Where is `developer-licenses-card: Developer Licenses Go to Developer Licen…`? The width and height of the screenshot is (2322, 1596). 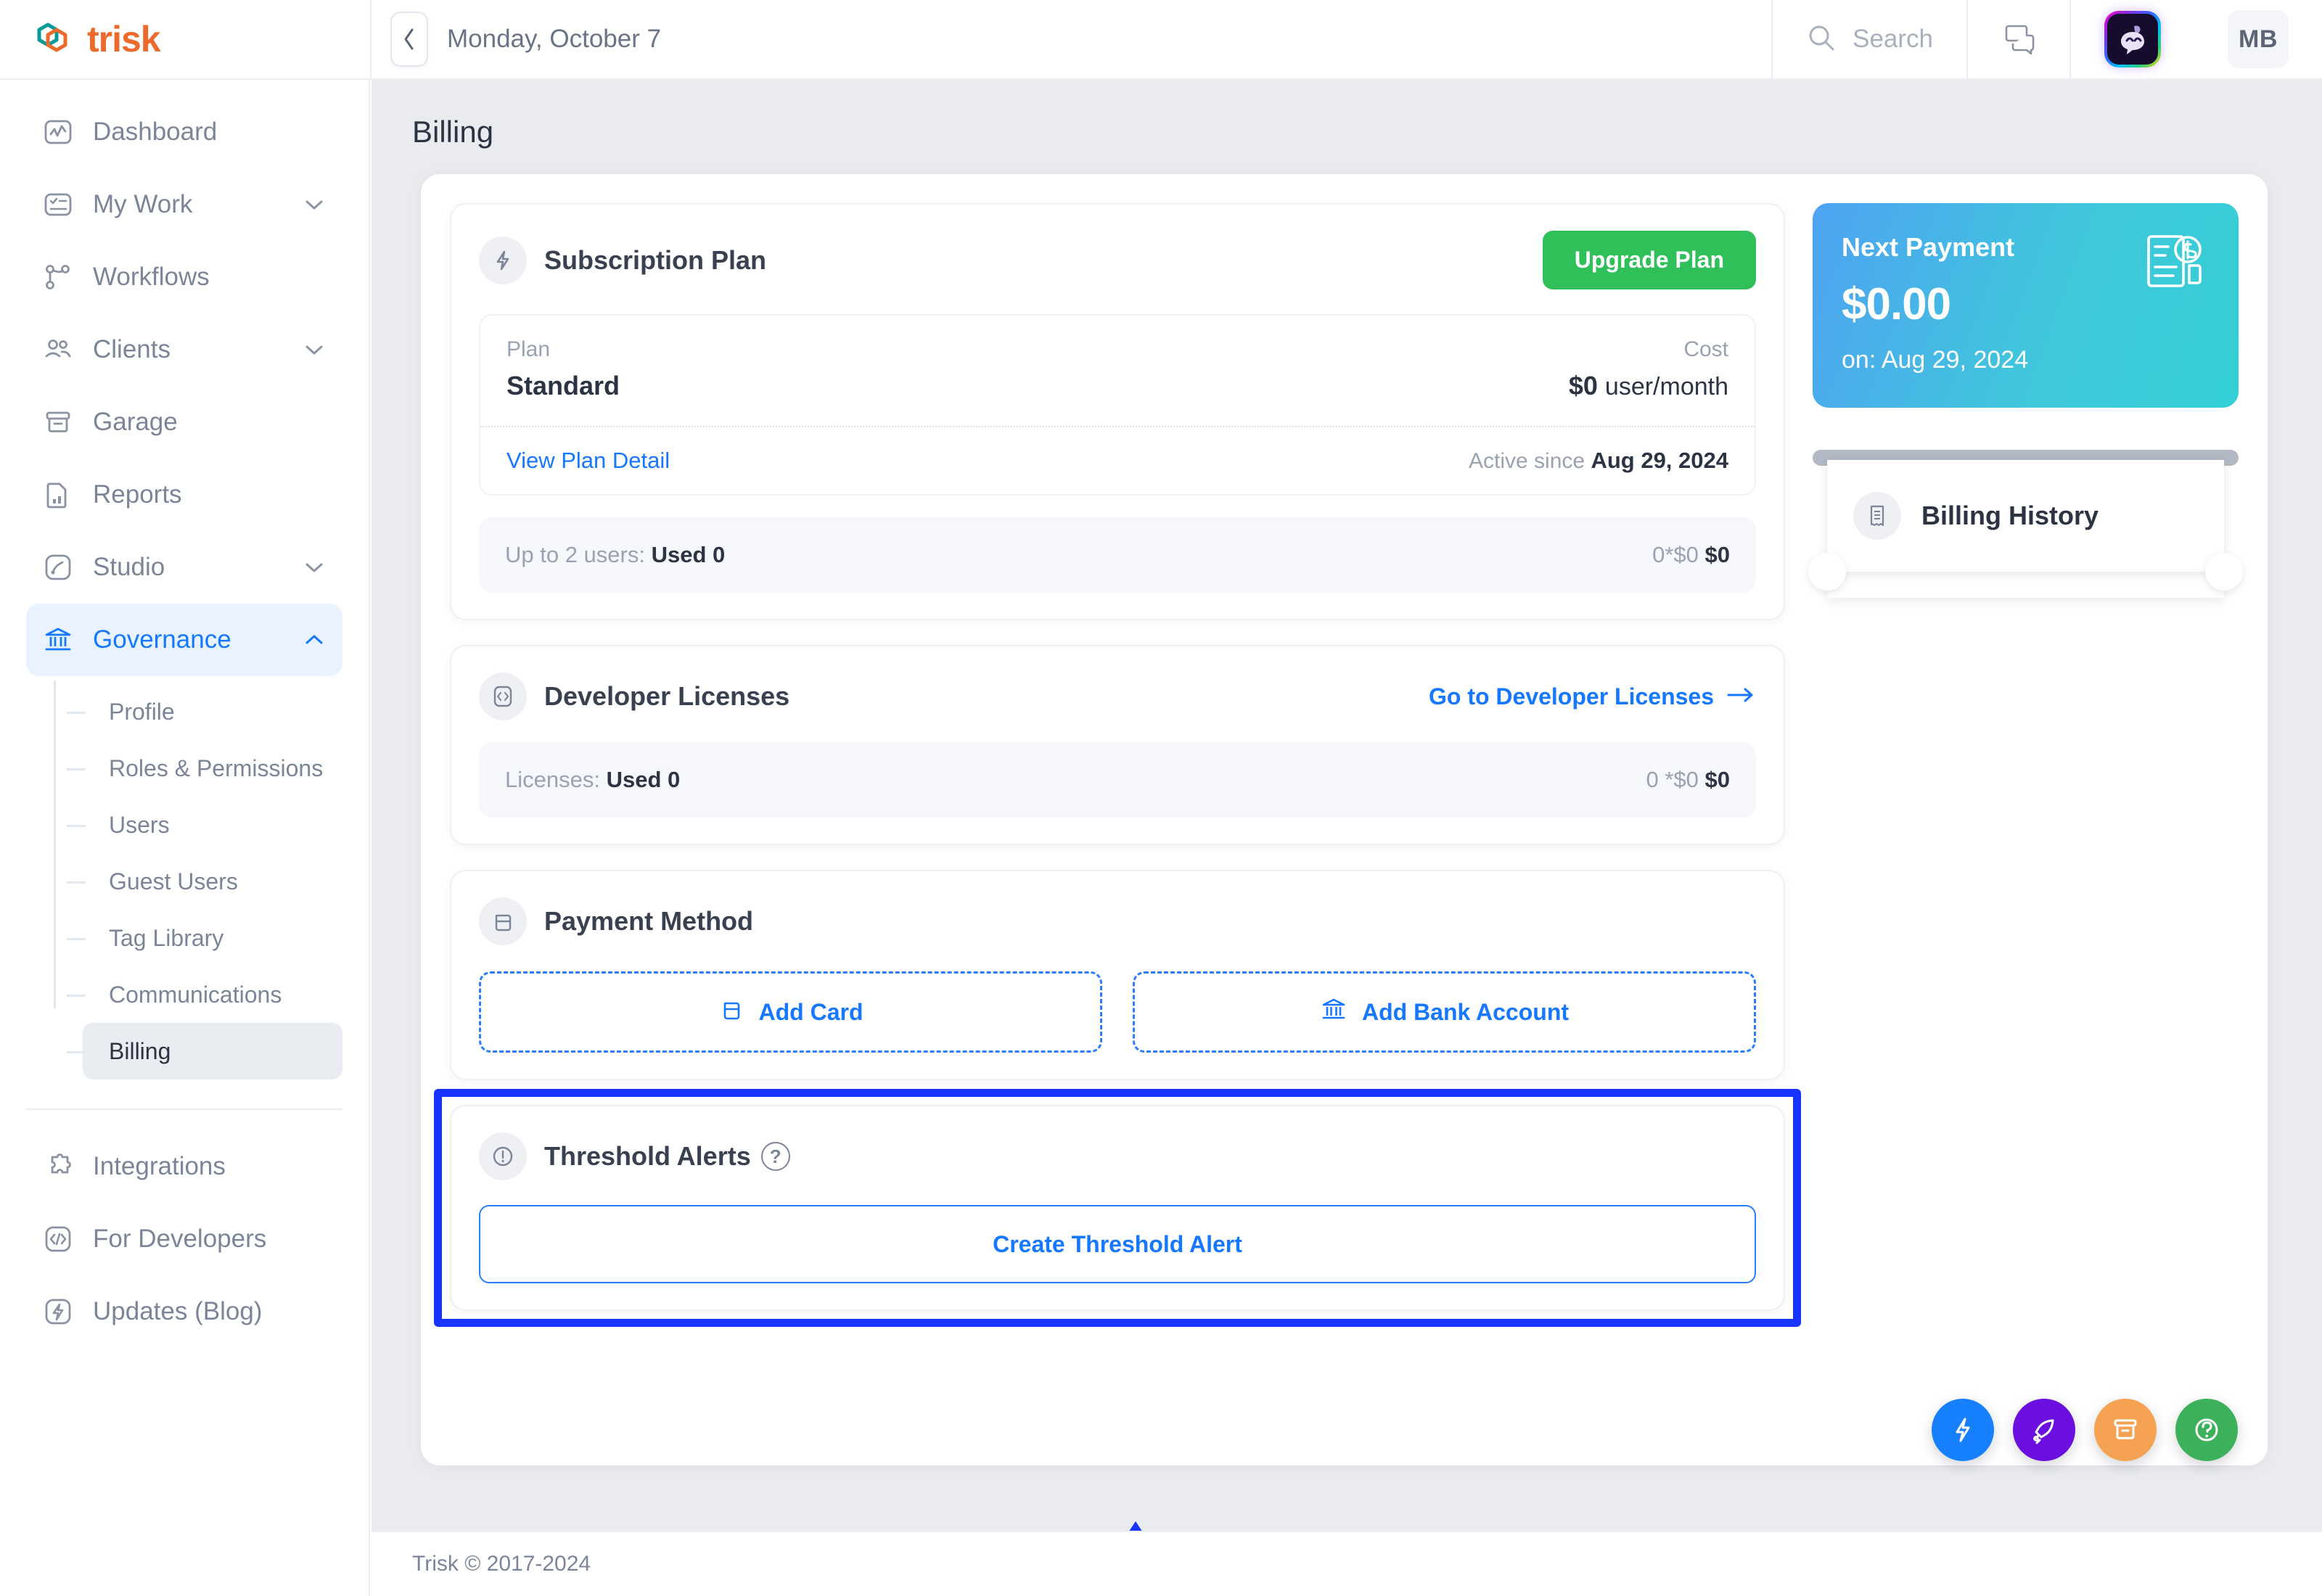
developer-licenses-card: Developer Licenses Go to Developer Licen… is located at coordinates (1117, 745).